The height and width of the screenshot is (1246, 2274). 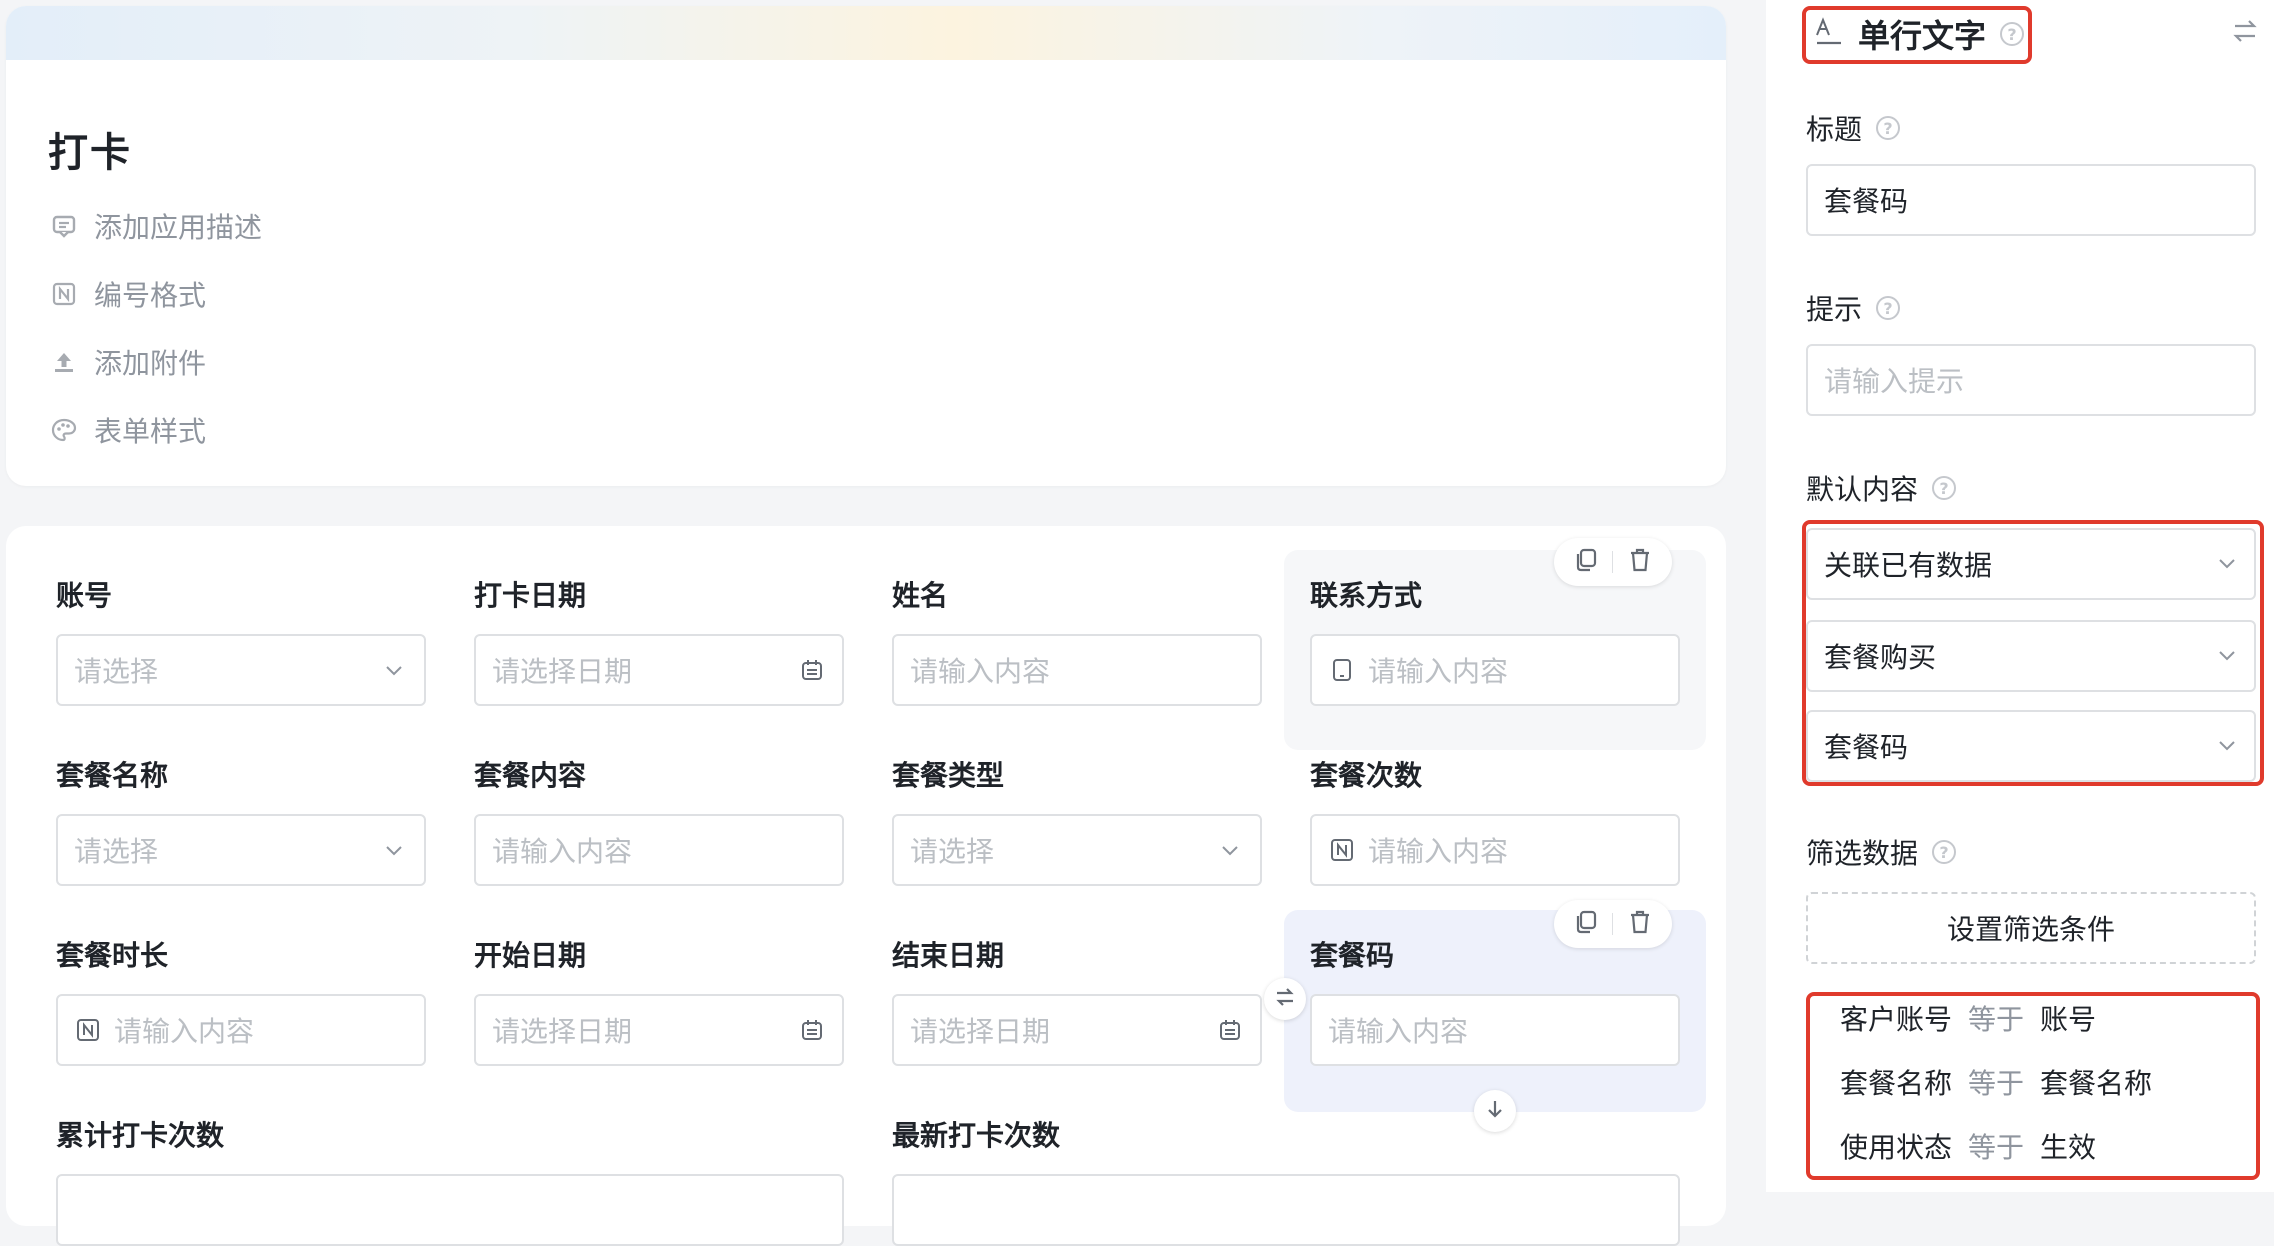 I want to click on latest-checkins-input, so click(x=1286, y=1210).